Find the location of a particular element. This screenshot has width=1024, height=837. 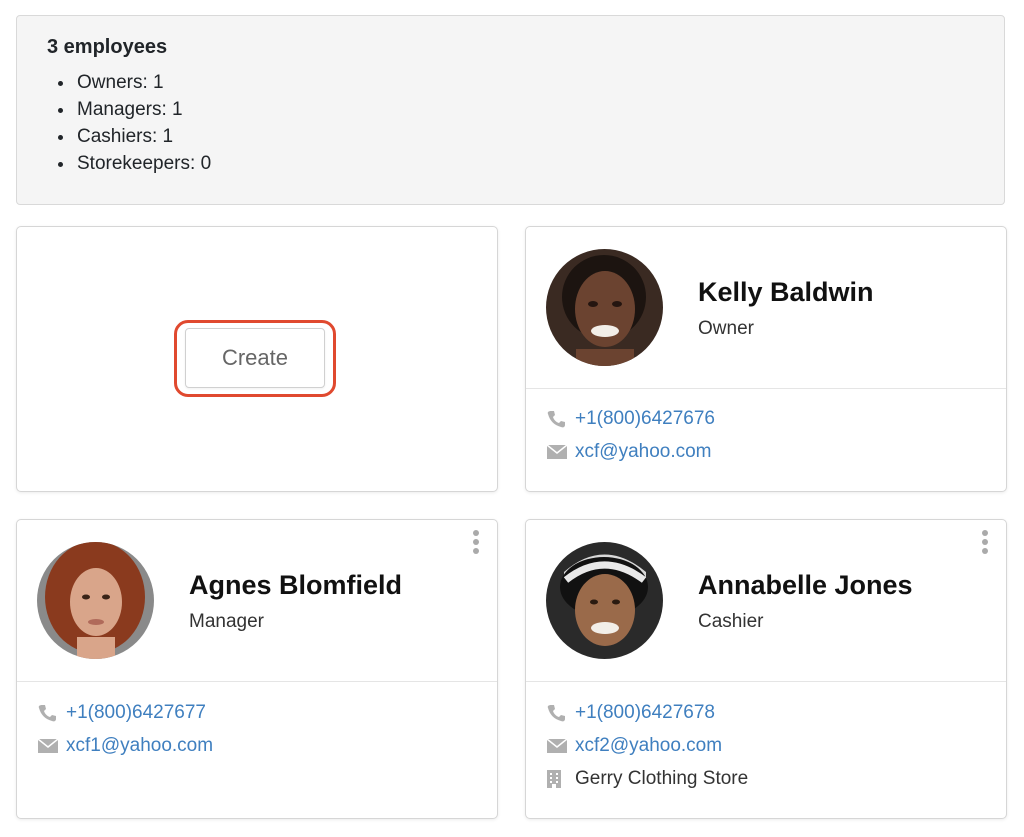

role-count-managers: Managers: 1 is located at coordinates (524, 109).